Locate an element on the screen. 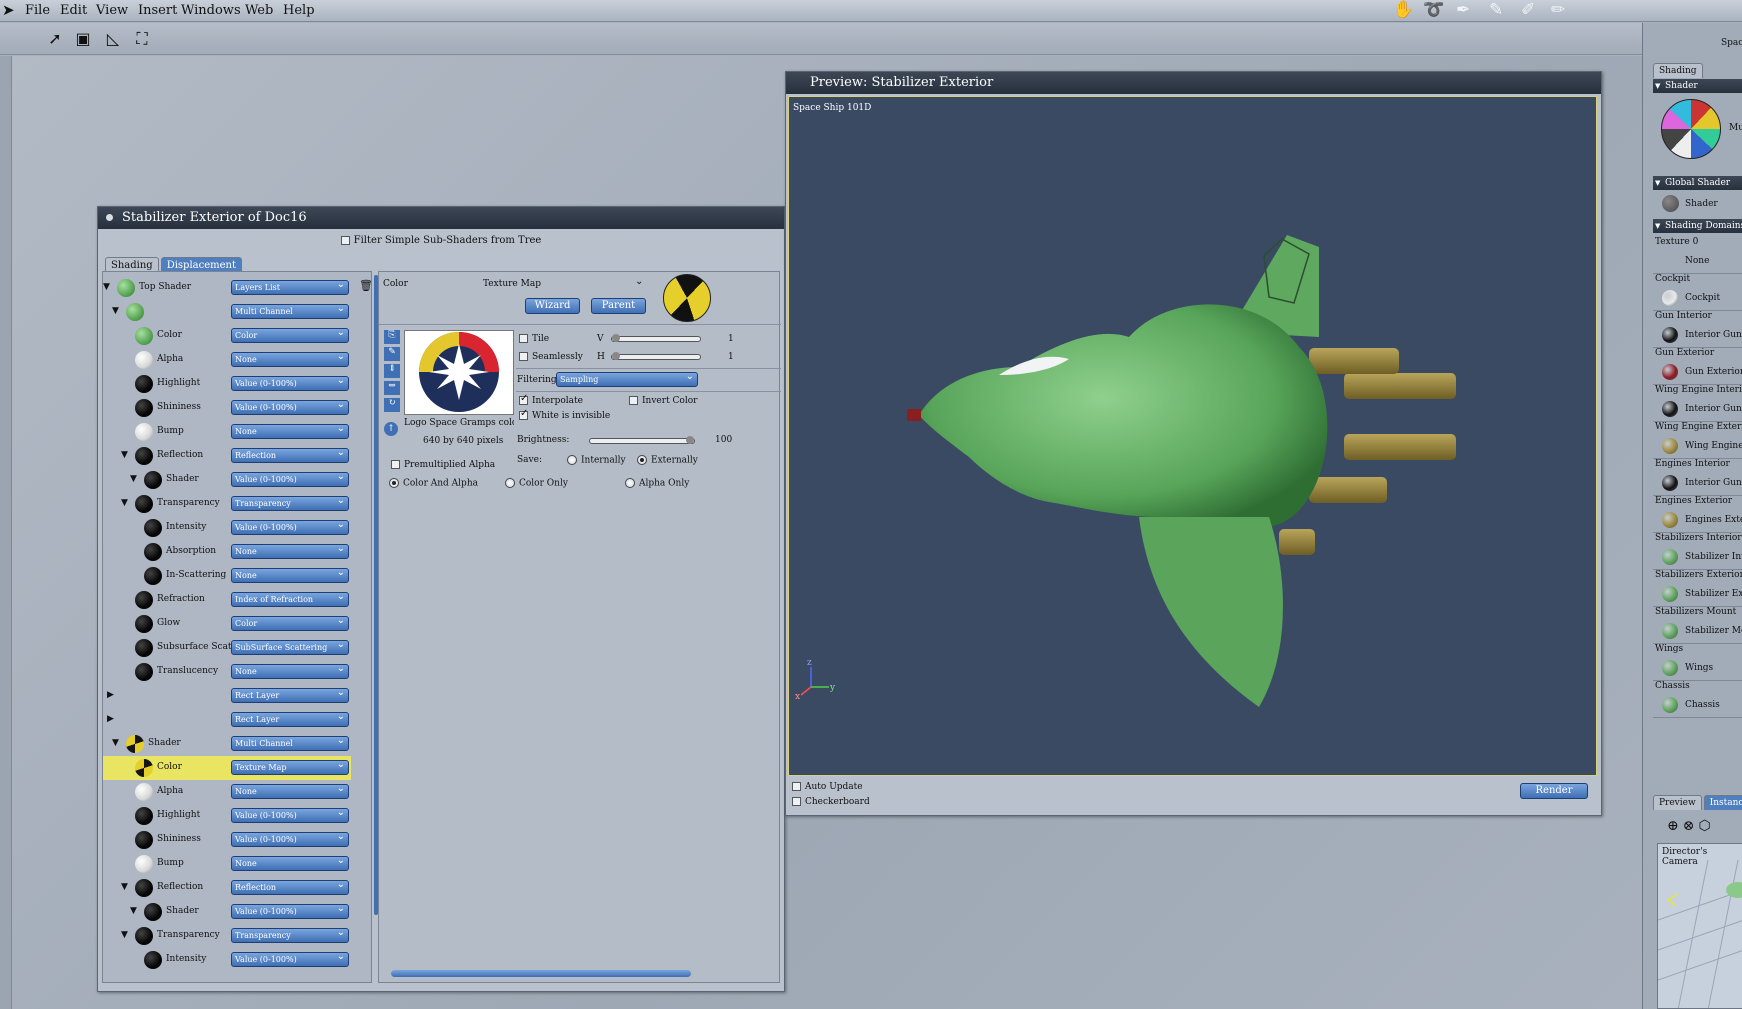 This screenshot has height=1009, width=1742. shading-domain: Stabilizers Exterior Stabilizer Ext is located at coordinates (1697, 587).